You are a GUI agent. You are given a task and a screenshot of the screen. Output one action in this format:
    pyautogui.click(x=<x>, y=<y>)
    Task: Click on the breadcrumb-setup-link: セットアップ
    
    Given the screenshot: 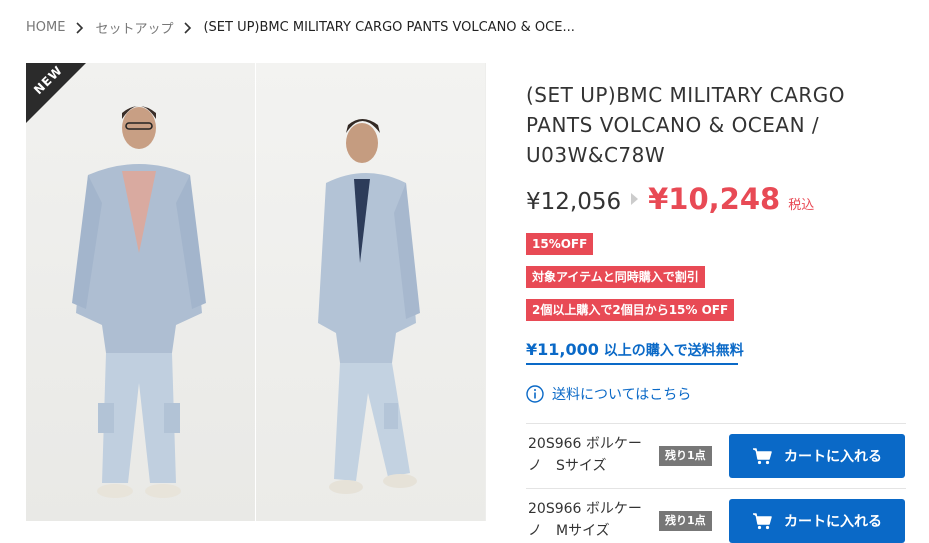 What is the action you would take?
    pyautogui.click(x=134, y=27)
    